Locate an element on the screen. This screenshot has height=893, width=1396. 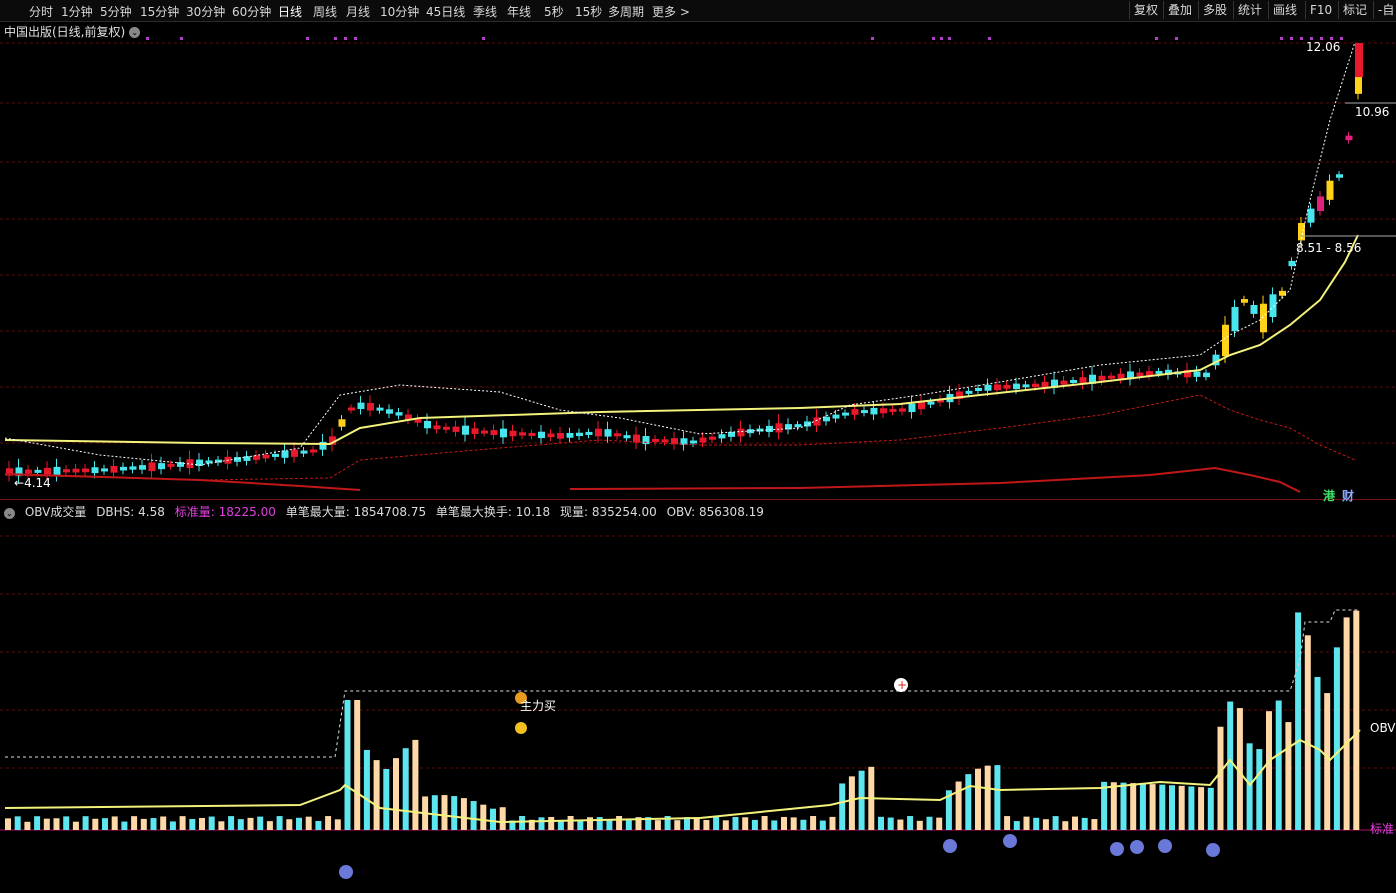
high-price-label: 12.06 is located at coordinates (1323, 47).